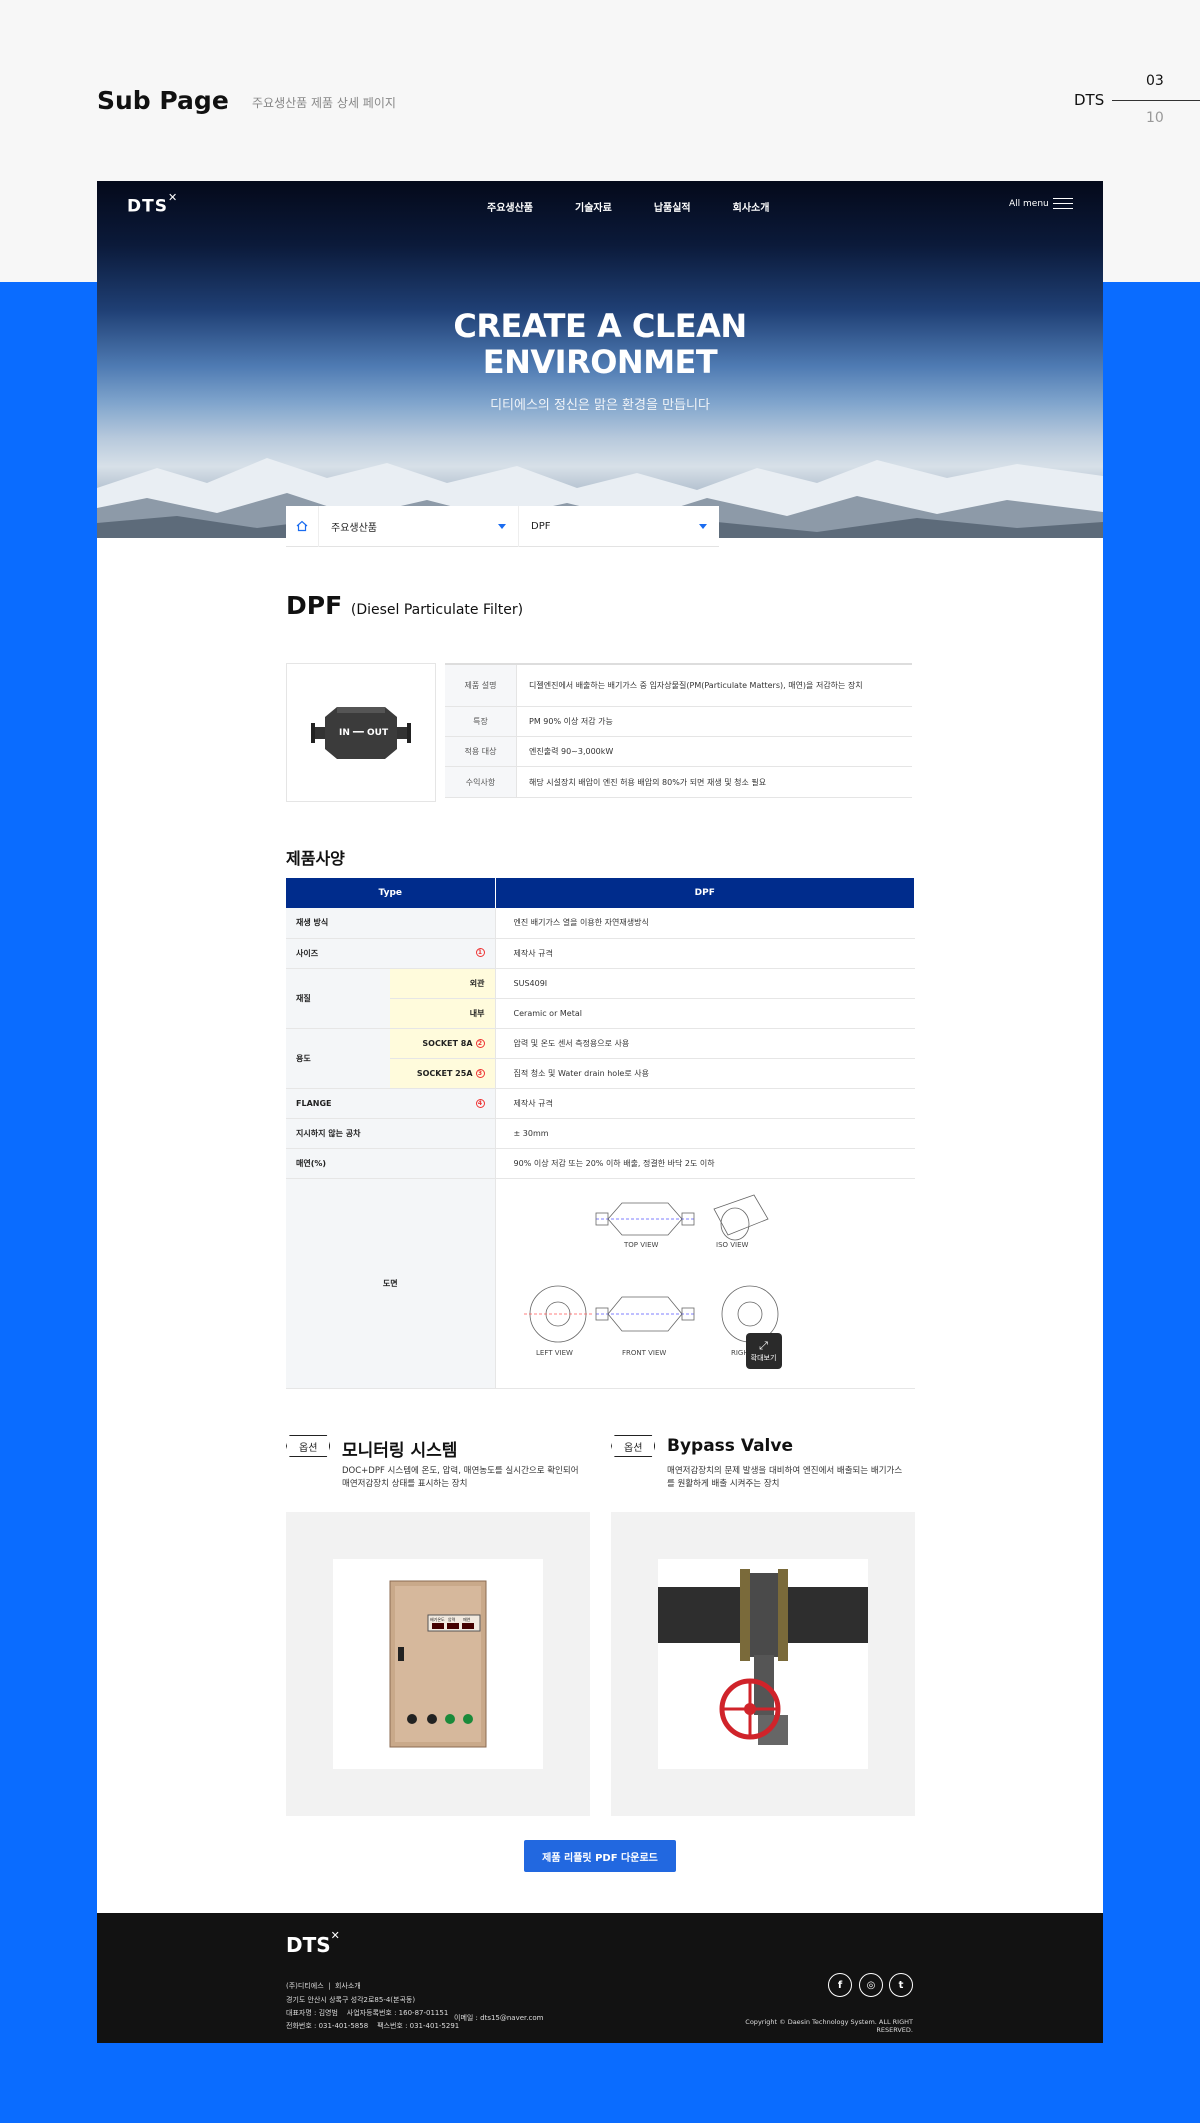 The height and width of the screenshot is (2123, 1200). What do you see at coordinates (480, 952) in the screenshot?
I see `note-badge: 1` at bounding box center [480, 952].